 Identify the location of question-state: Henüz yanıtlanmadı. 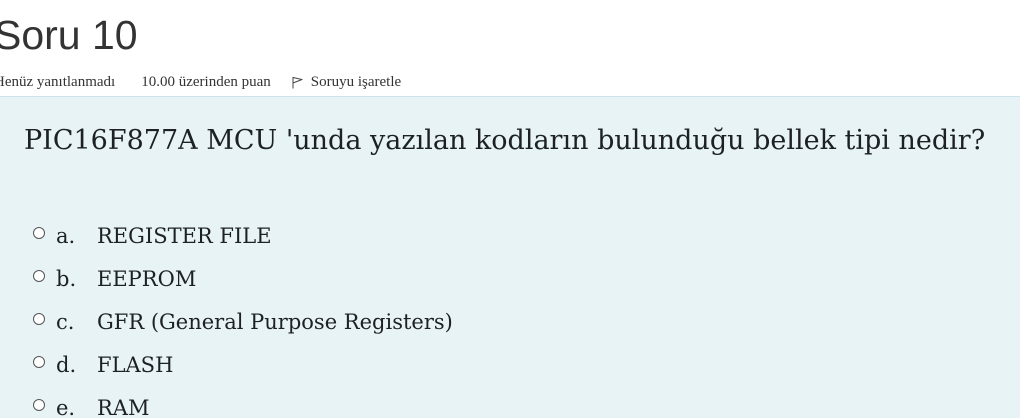
(58, 81).